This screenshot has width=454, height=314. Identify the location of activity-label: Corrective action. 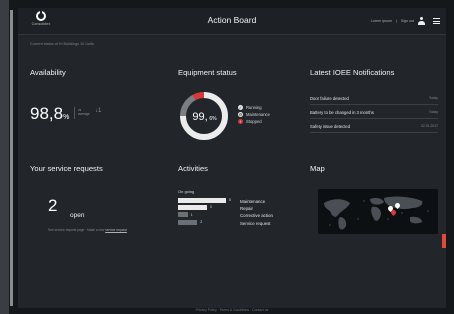
(256, 215).